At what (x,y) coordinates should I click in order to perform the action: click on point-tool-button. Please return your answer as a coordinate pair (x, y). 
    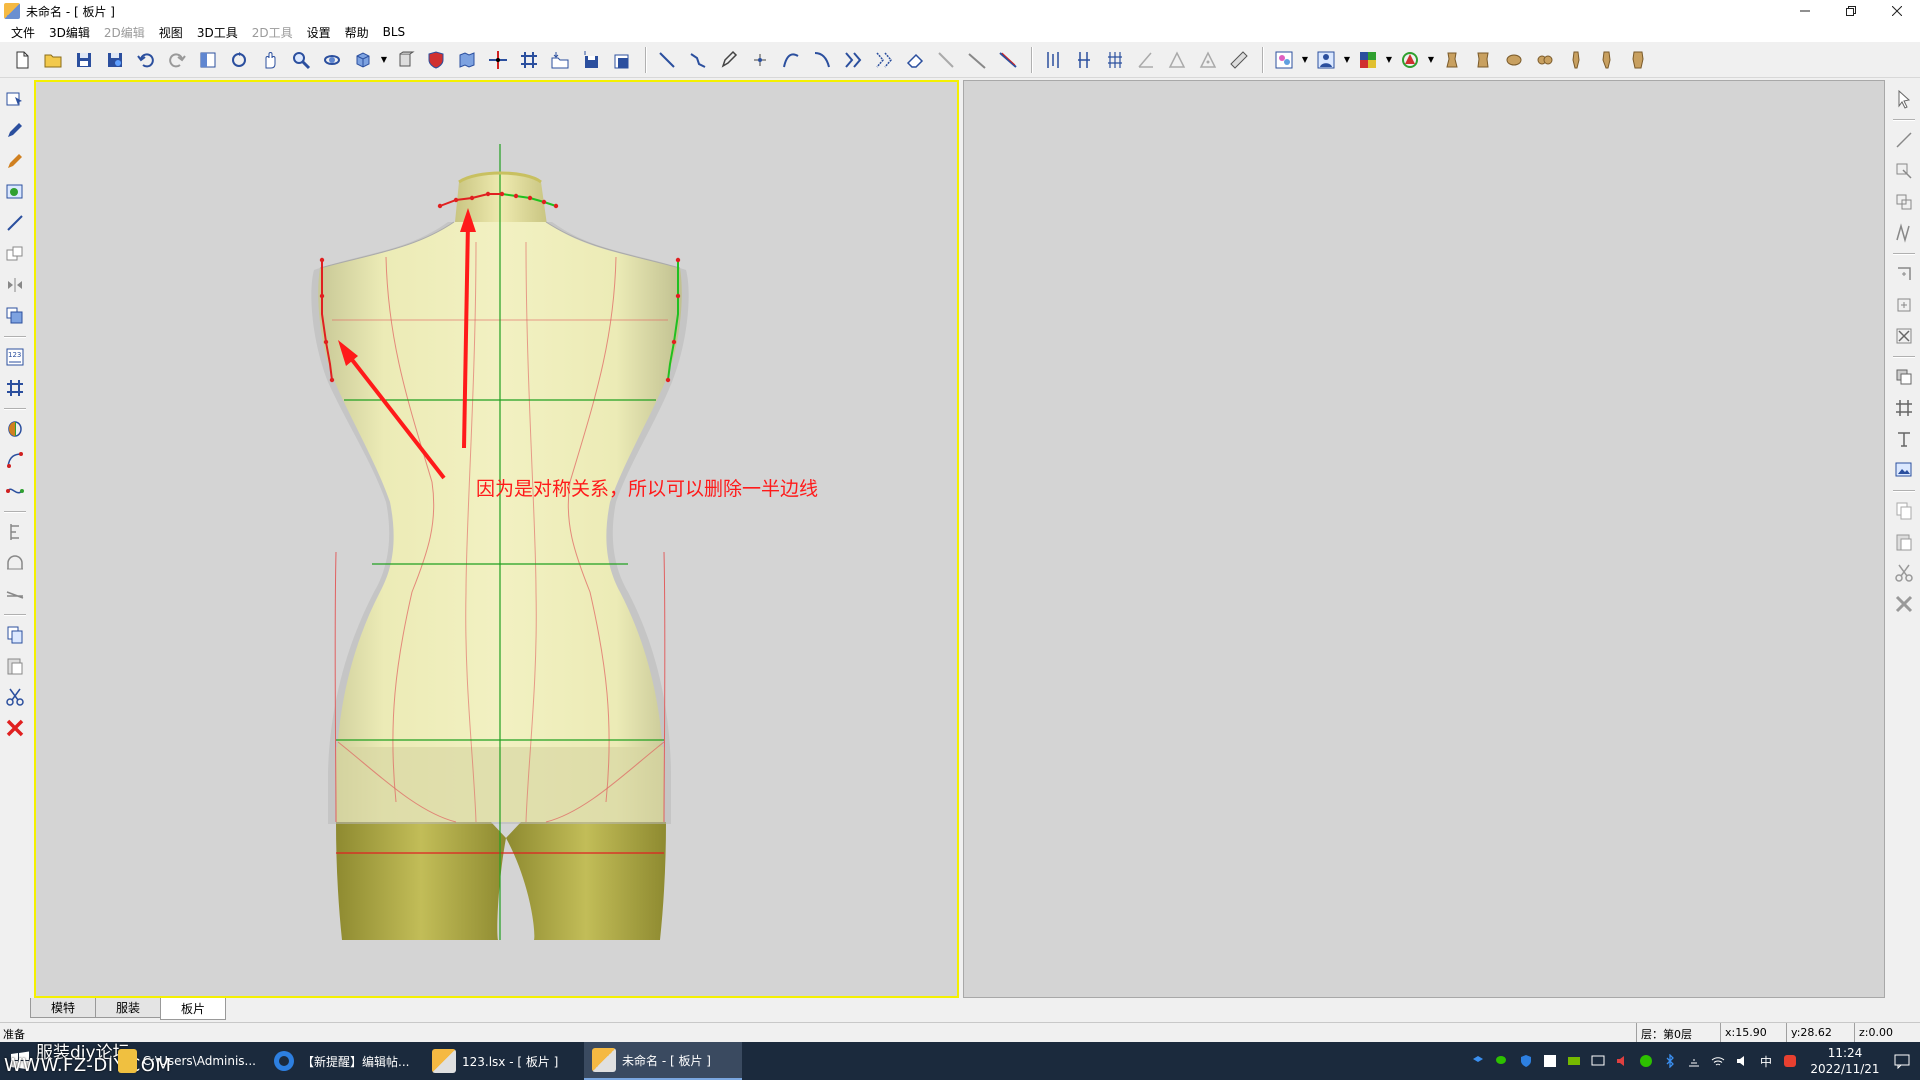
    Looking at the image, I should click on (760, 60).